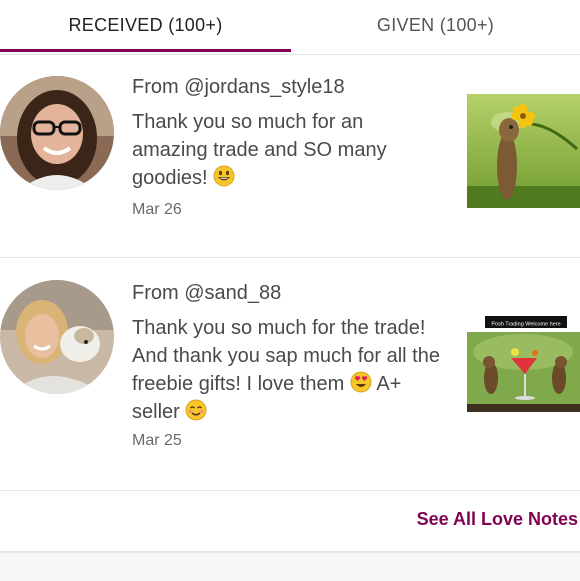 This screenshot has width=580, height=581. What do you see at coordinates (523, 151) in the screenshot?
I see `listing-thumbnail` at bounding box center [523, 151].